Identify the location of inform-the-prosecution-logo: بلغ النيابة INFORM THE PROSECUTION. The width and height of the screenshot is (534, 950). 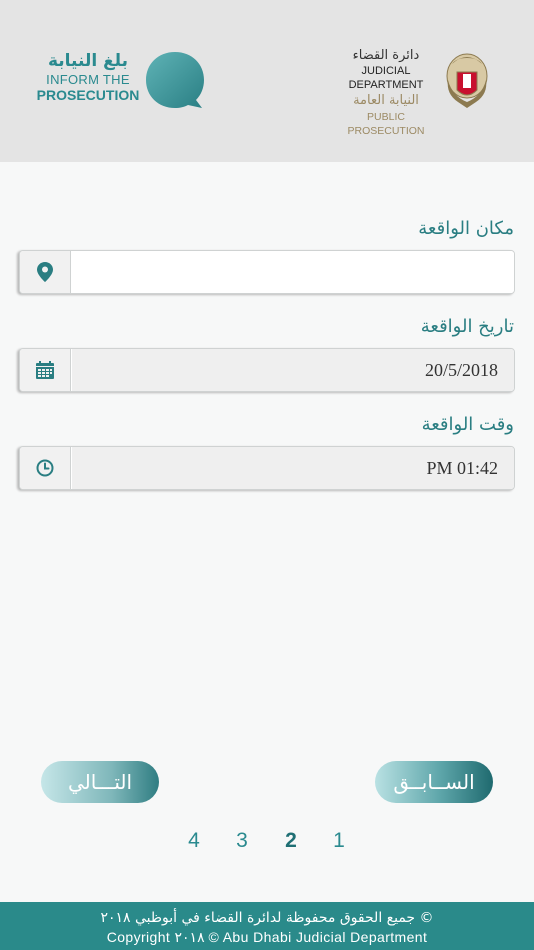
(122, 81).